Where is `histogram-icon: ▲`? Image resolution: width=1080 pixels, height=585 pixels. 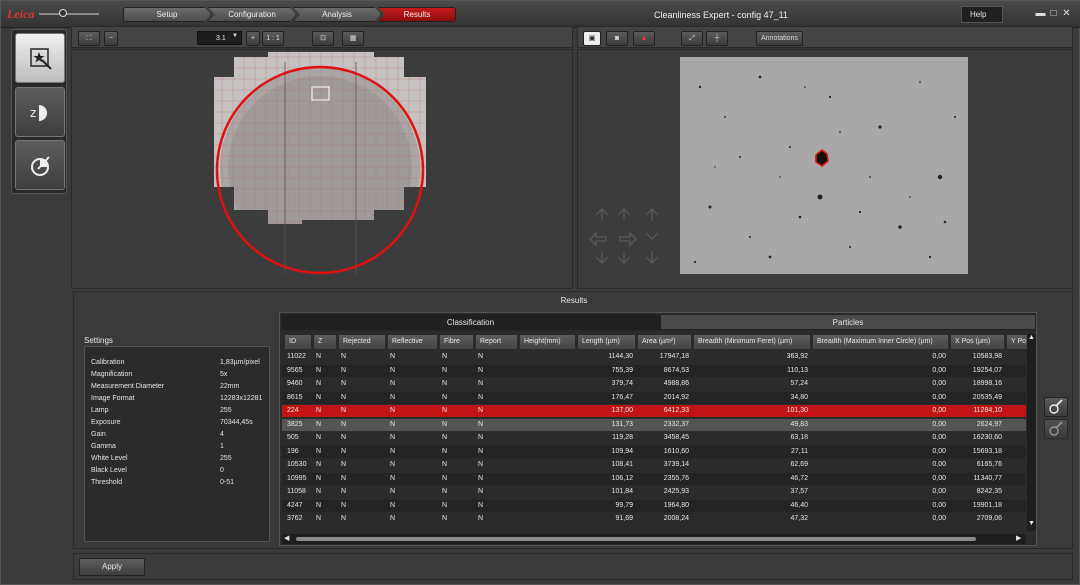 histogram-icon: ▲ is located at coordinates (644, 38).